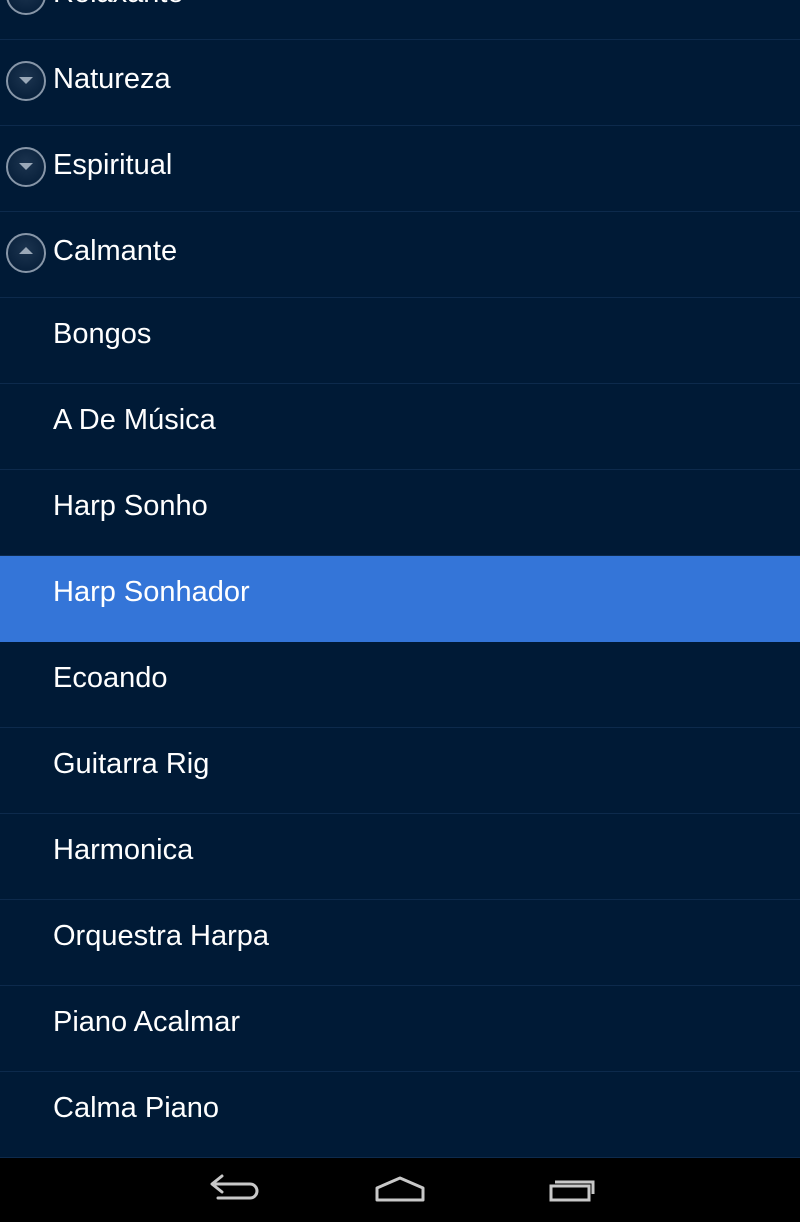 This screenshot has width=800, height=1222. Describe the element at coordinates (400, 943) in the screenshot. I see `list-item: Orquestra Harpa` at that location.